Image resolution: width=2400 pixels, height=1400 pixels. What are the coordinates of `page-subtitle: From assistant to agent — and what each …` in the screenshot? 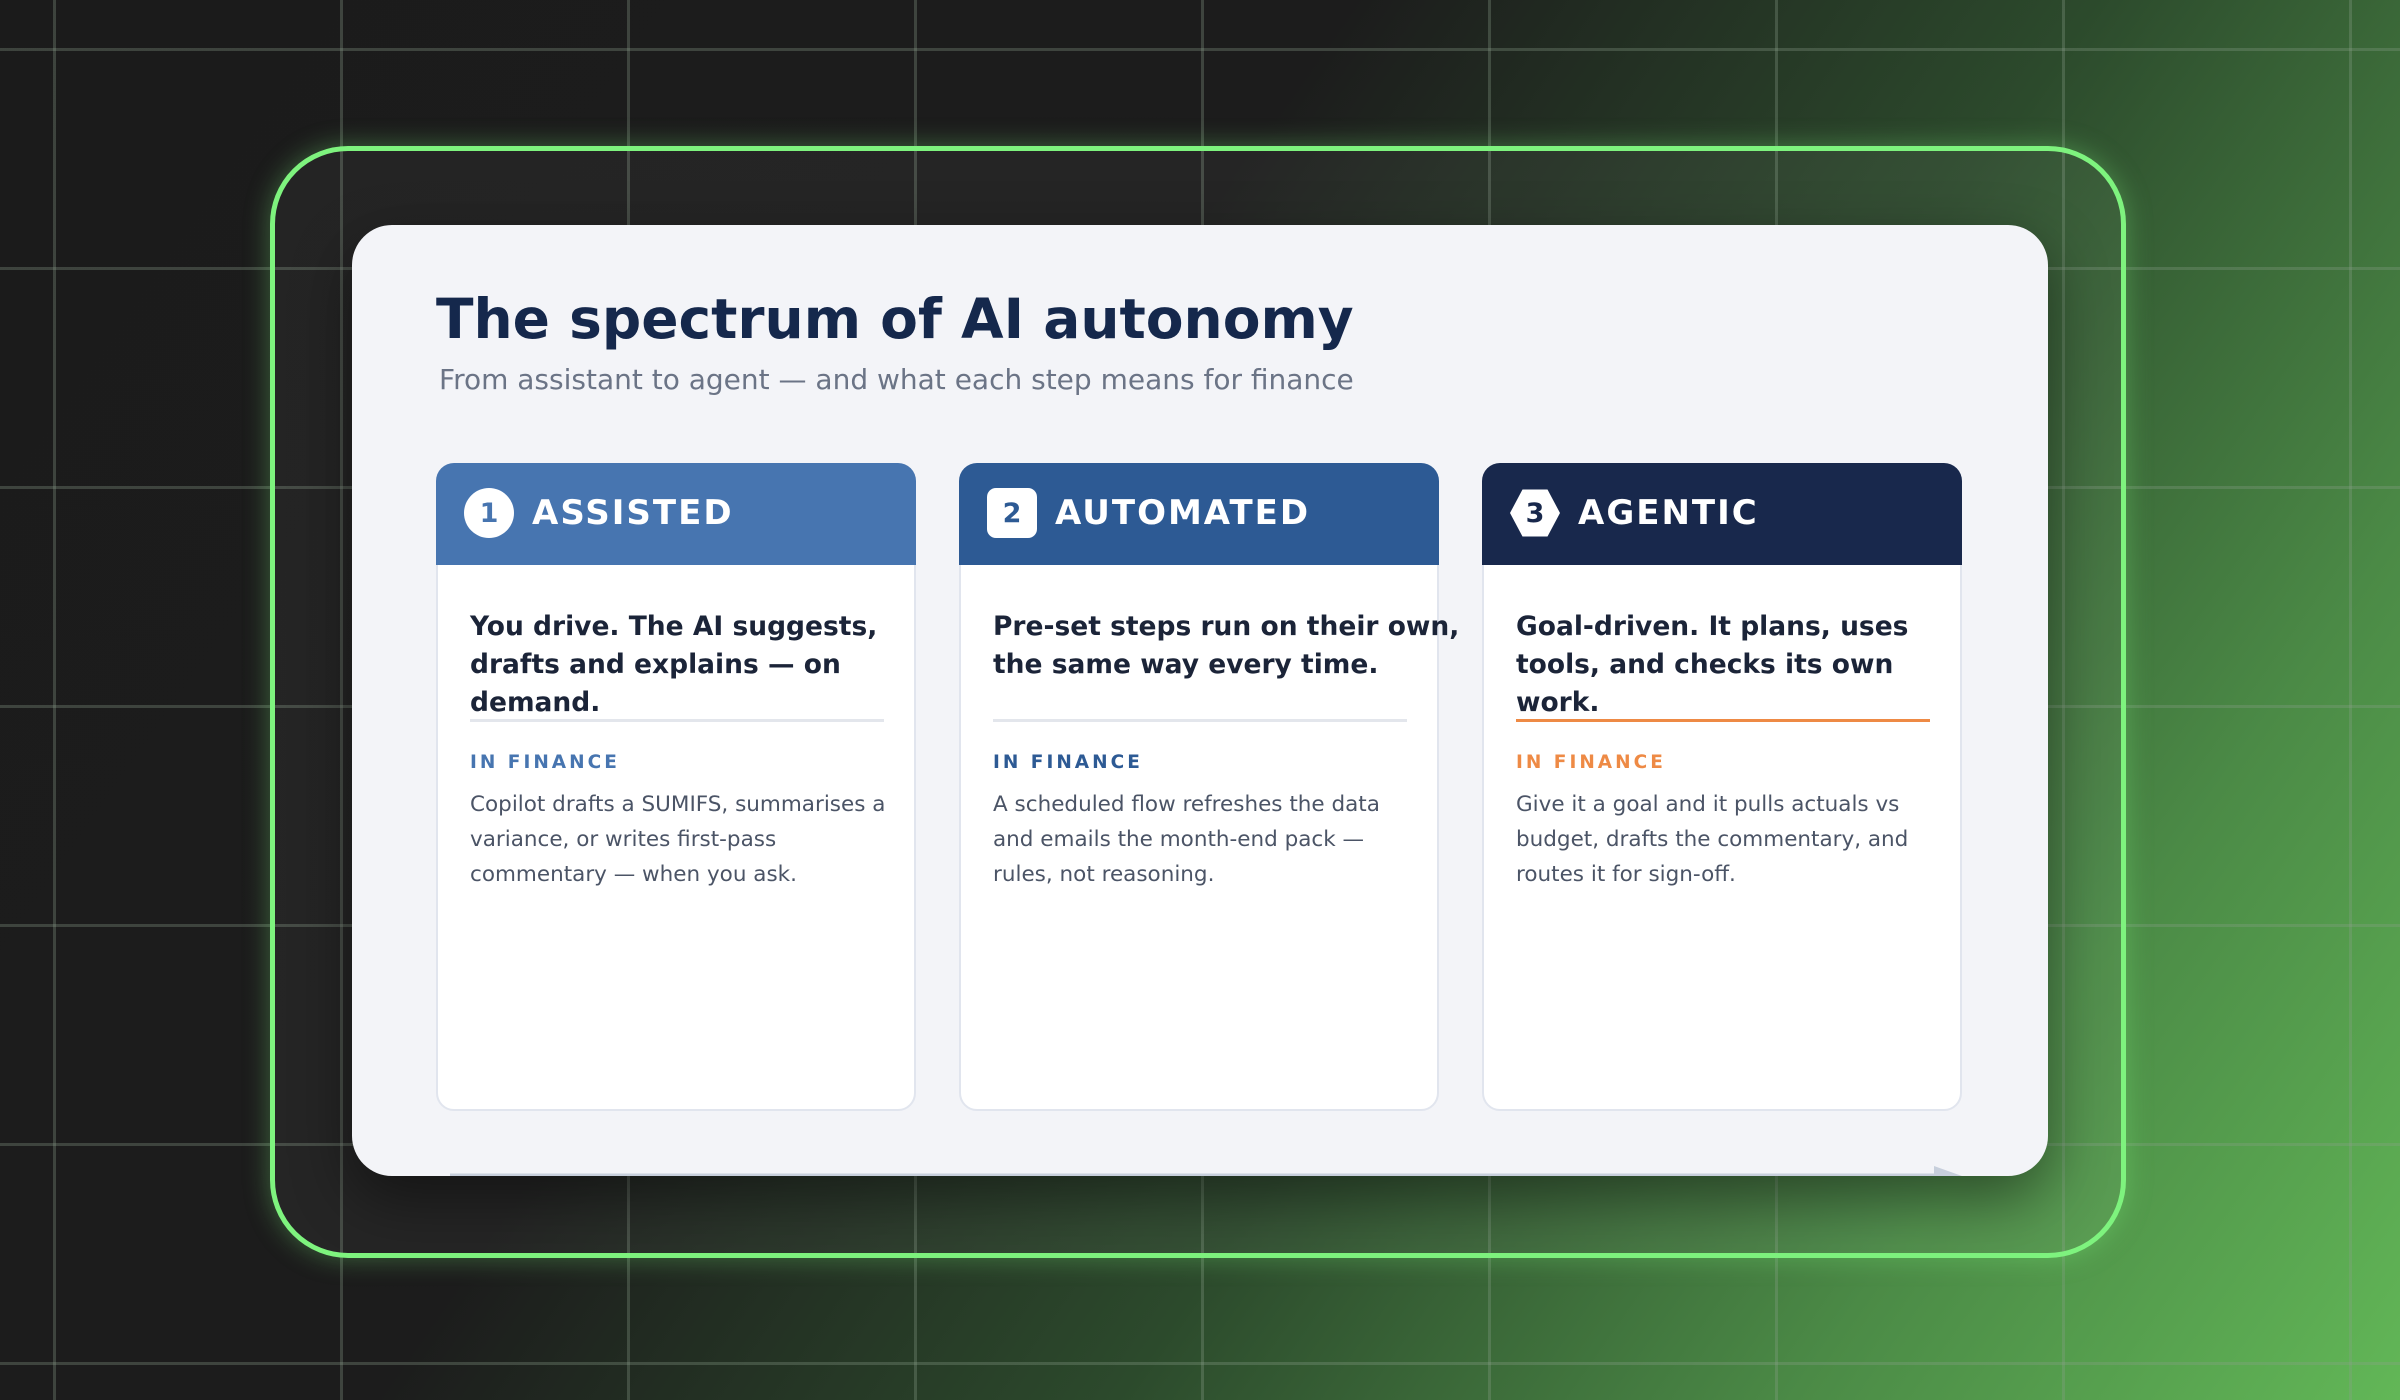 It's located at (896, 379).